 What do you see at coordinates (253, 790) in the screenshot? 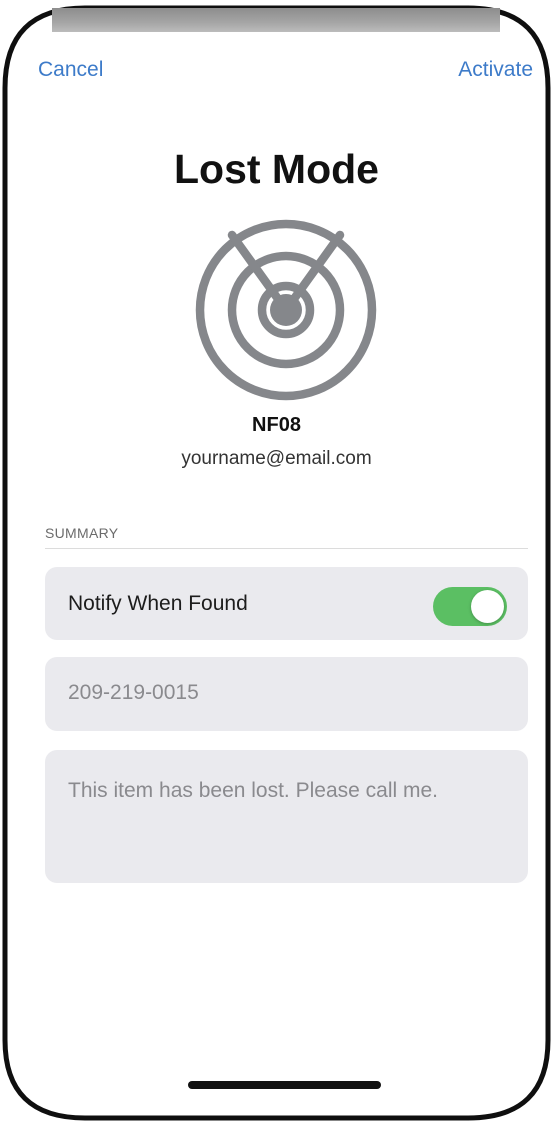
I see `message-value: This item has been lost. Please call me.` at bounding box center [253, 790].